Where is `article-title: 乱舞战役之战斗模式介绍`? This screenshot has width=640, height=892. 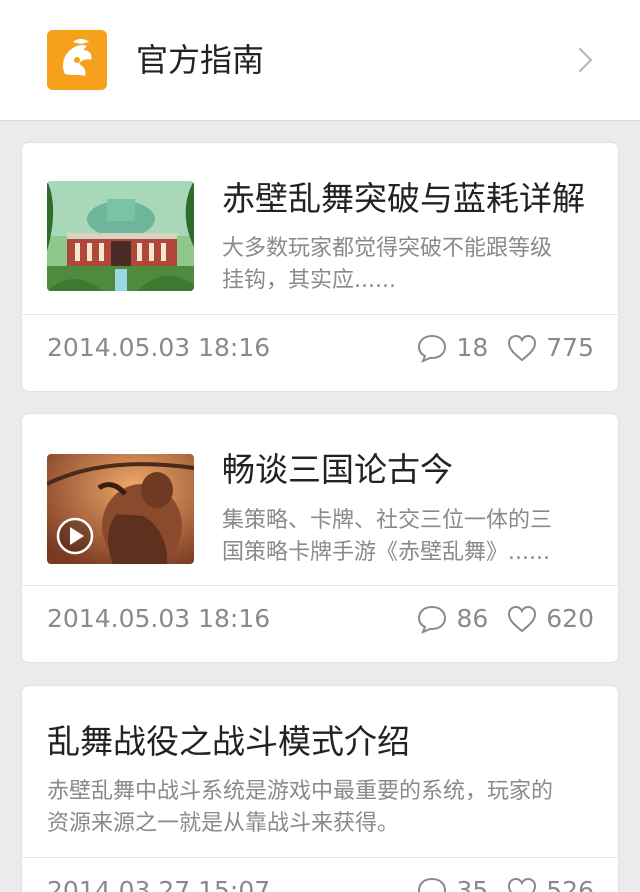
article-title: 乱舞战役之战斗模式介绍 is located at coordinates (228, 742).